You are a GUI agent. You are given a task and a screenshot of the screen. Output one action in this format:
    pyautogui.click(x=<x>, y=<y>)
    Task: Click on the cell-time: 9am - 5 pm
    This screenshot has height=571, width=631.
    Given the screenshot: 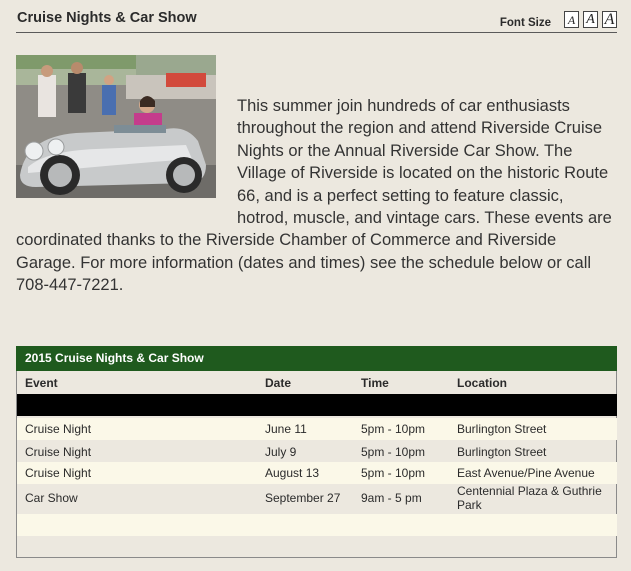 What is the action you would take?
    pyautogui.click(x=391, y=498)
    